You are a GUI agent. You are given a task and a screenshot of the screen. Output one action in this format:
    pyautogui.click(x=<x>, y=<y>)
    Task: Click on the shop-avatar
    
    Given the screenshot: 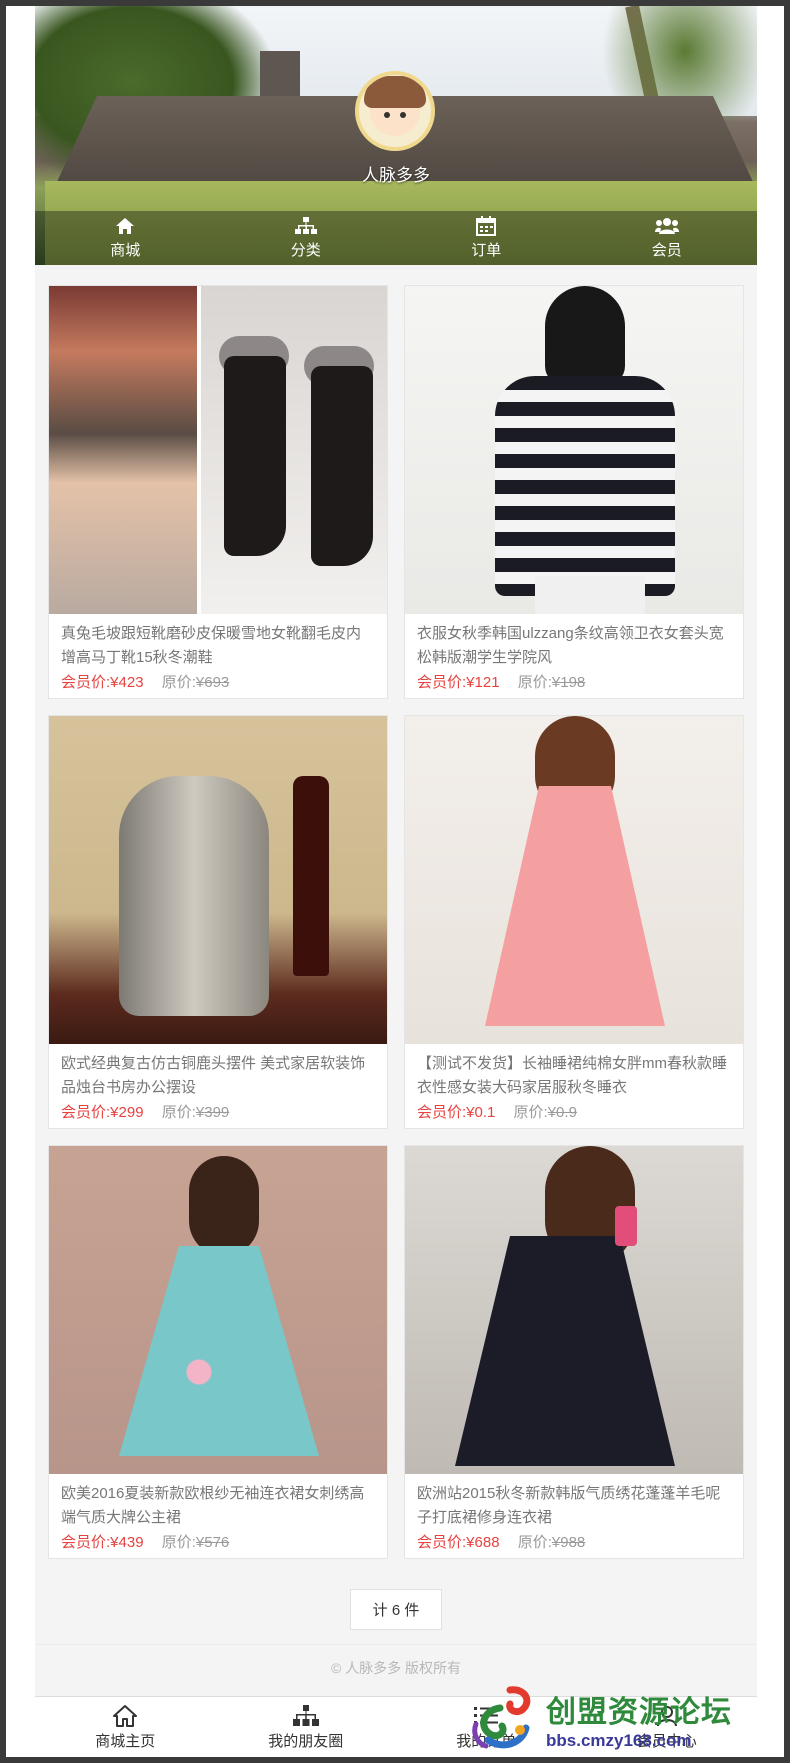 What is the action you would take?
    pyautogui.click(x=395, y=111)
    